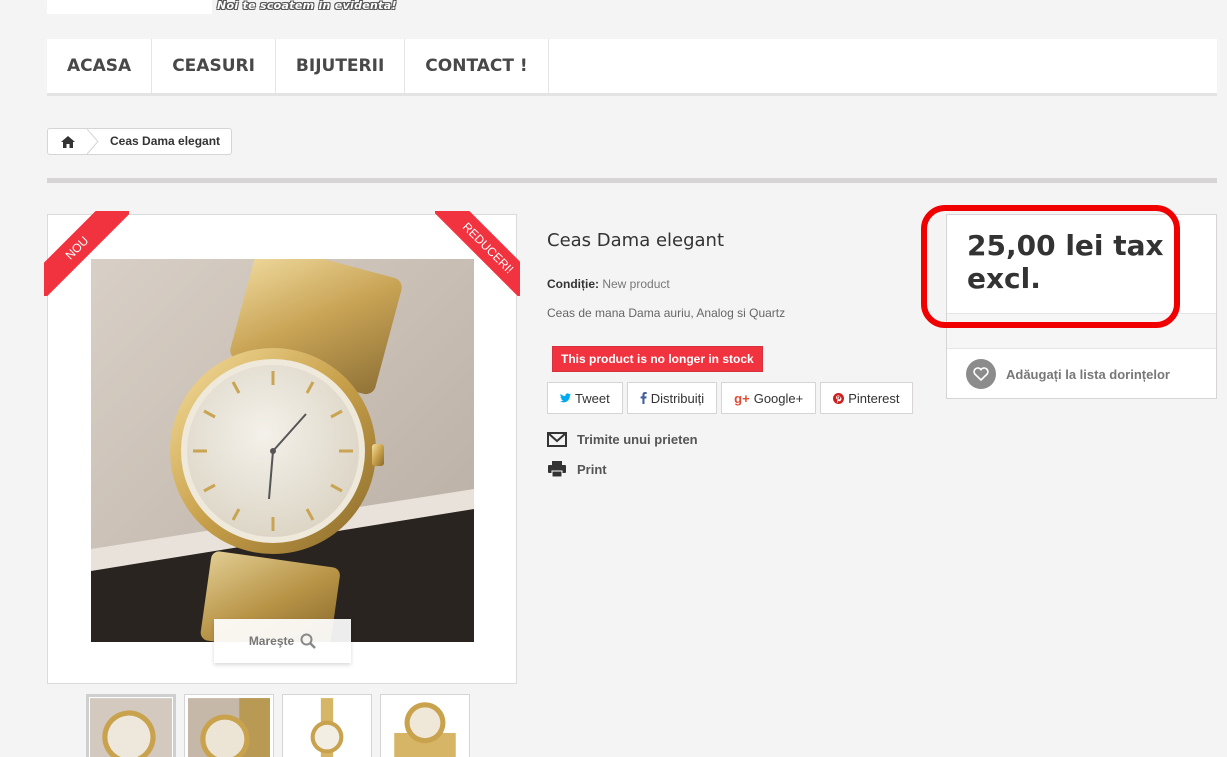  I want to click on envelope-icon, so click(557, 439).